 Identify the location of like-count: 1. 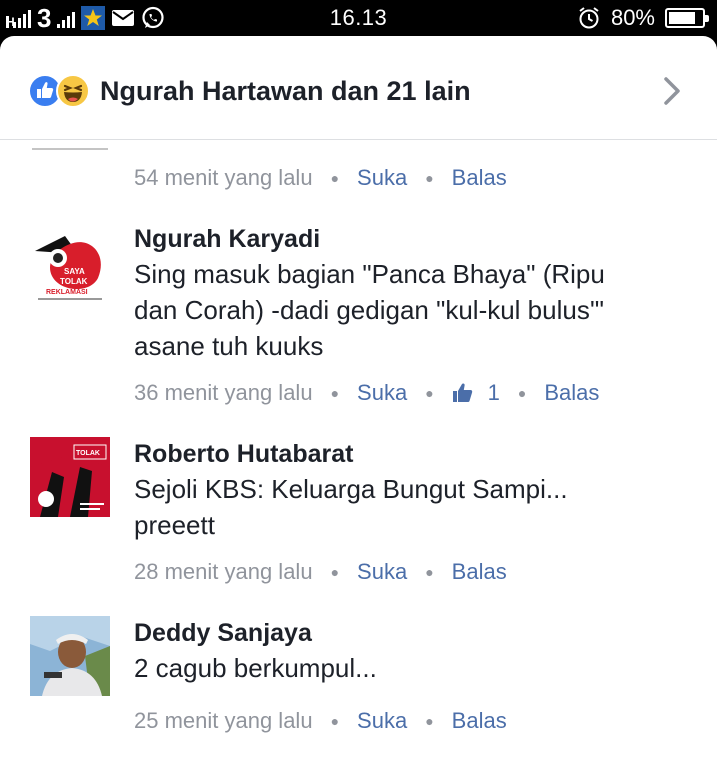
(476, 393).